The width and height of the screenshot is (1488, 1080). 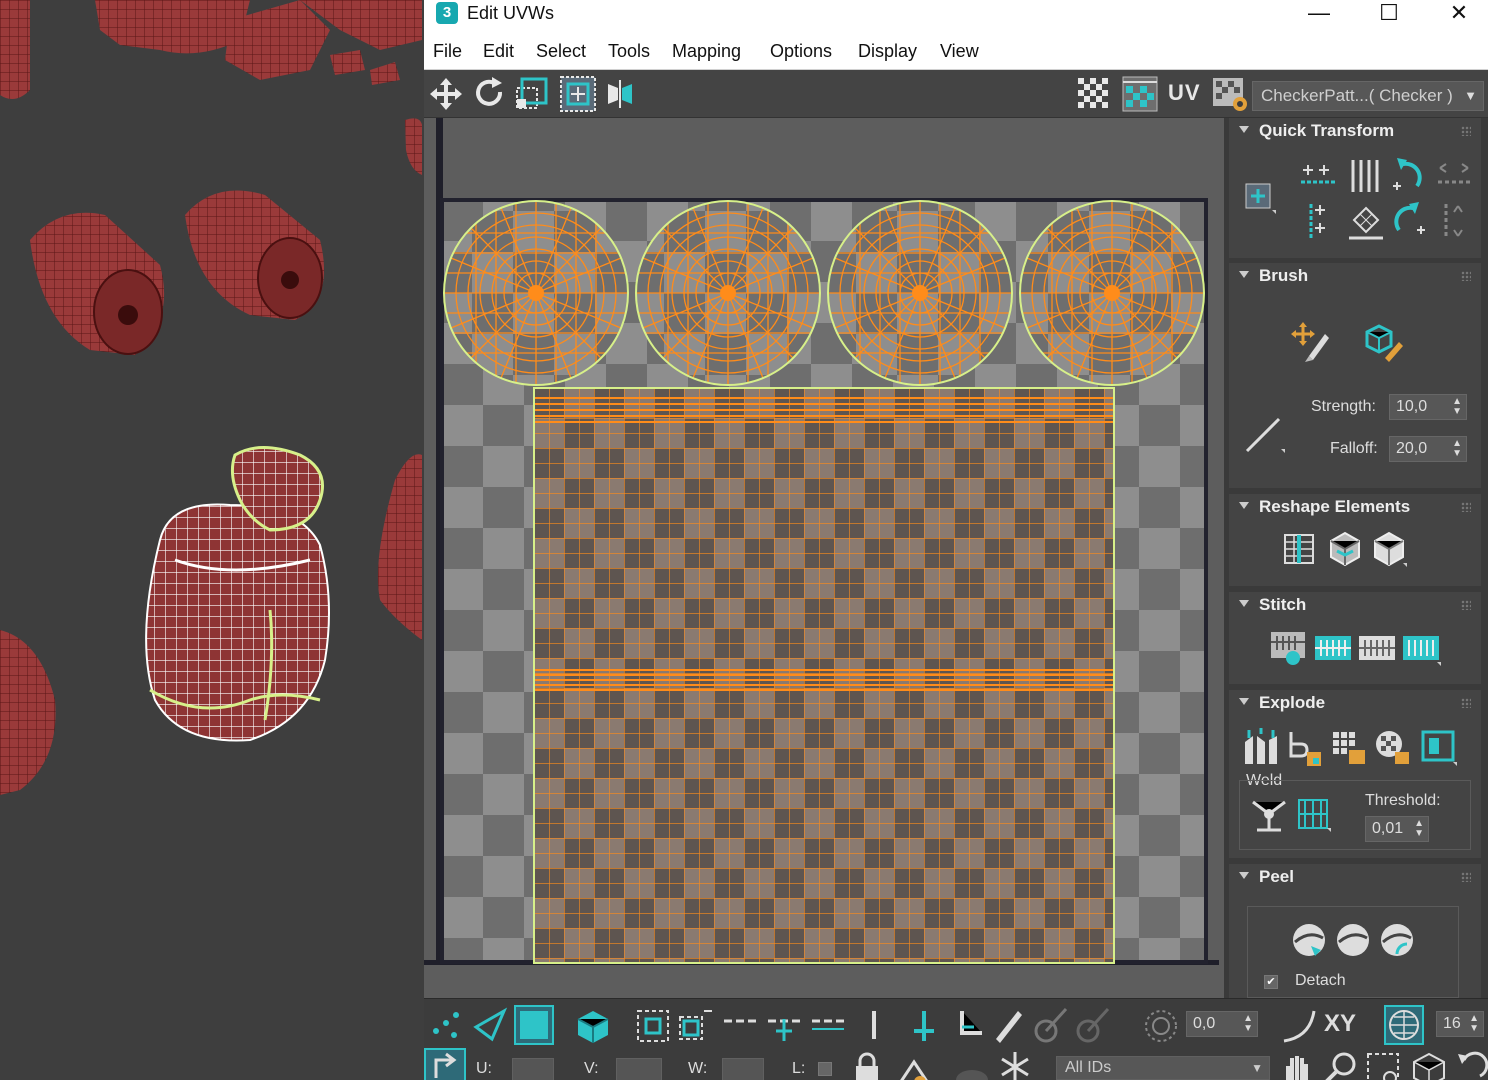 I want to click on brush-falloff-icon, so click(x=1265, y=435).